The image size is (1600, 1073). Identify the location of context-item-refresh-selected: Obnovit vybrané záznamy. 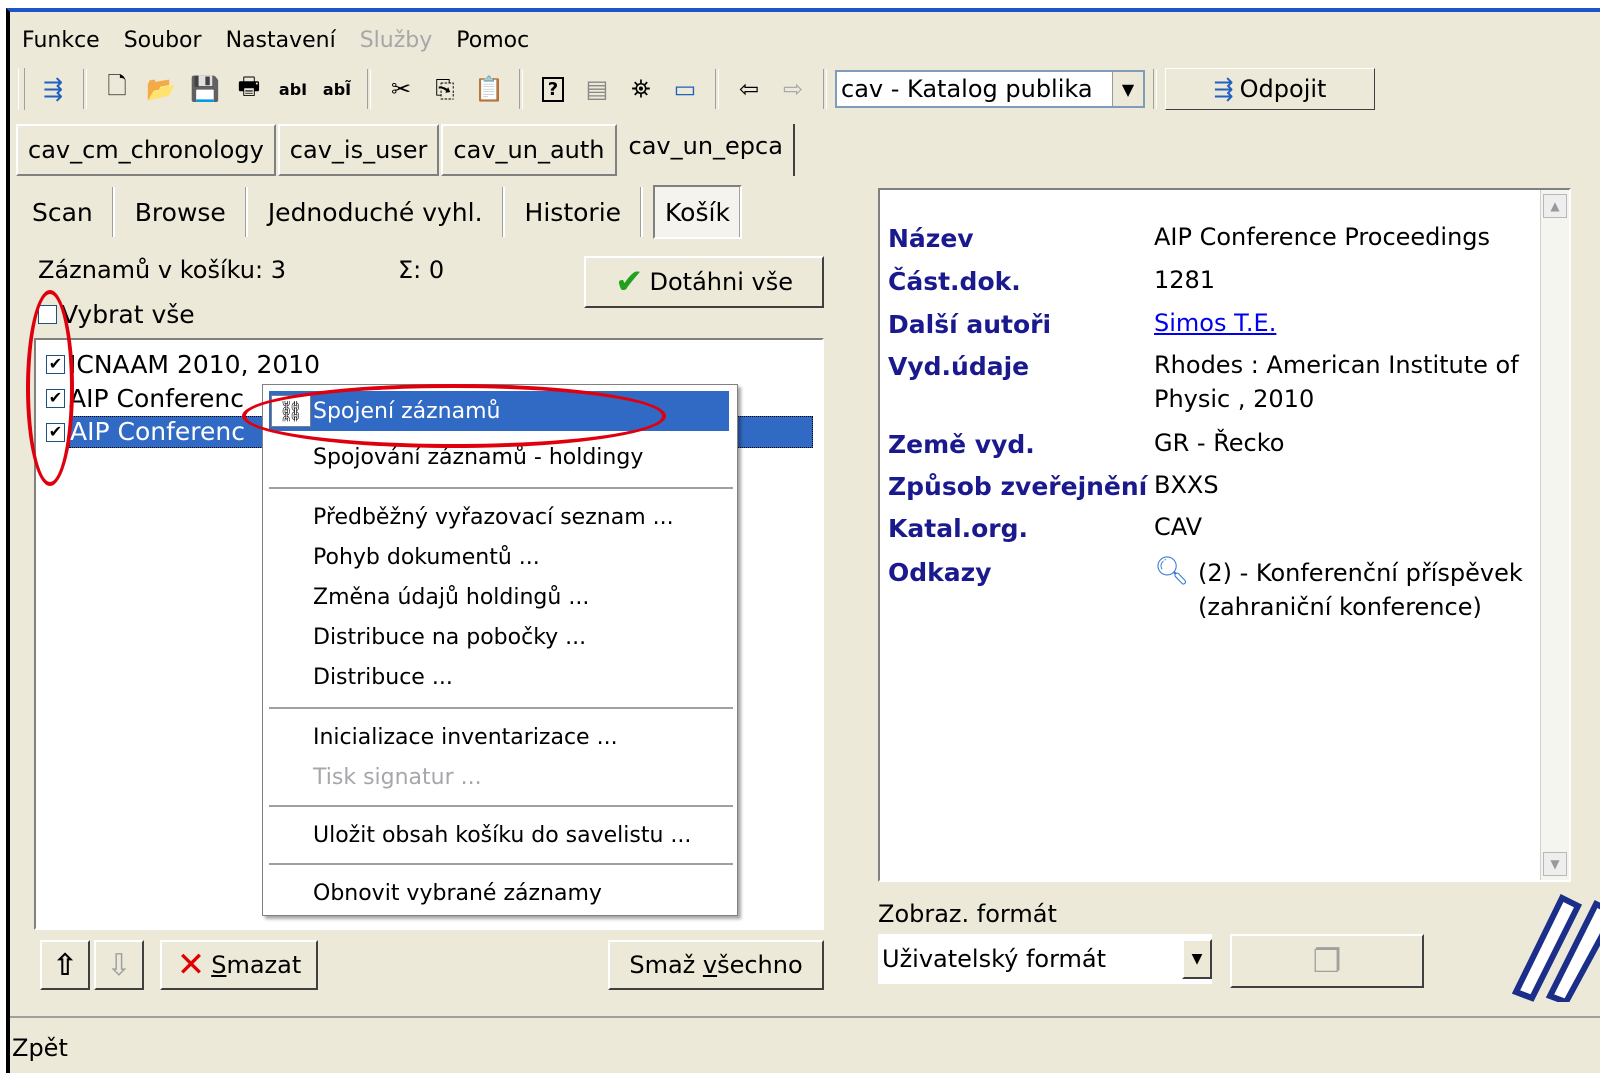
(457, 893).